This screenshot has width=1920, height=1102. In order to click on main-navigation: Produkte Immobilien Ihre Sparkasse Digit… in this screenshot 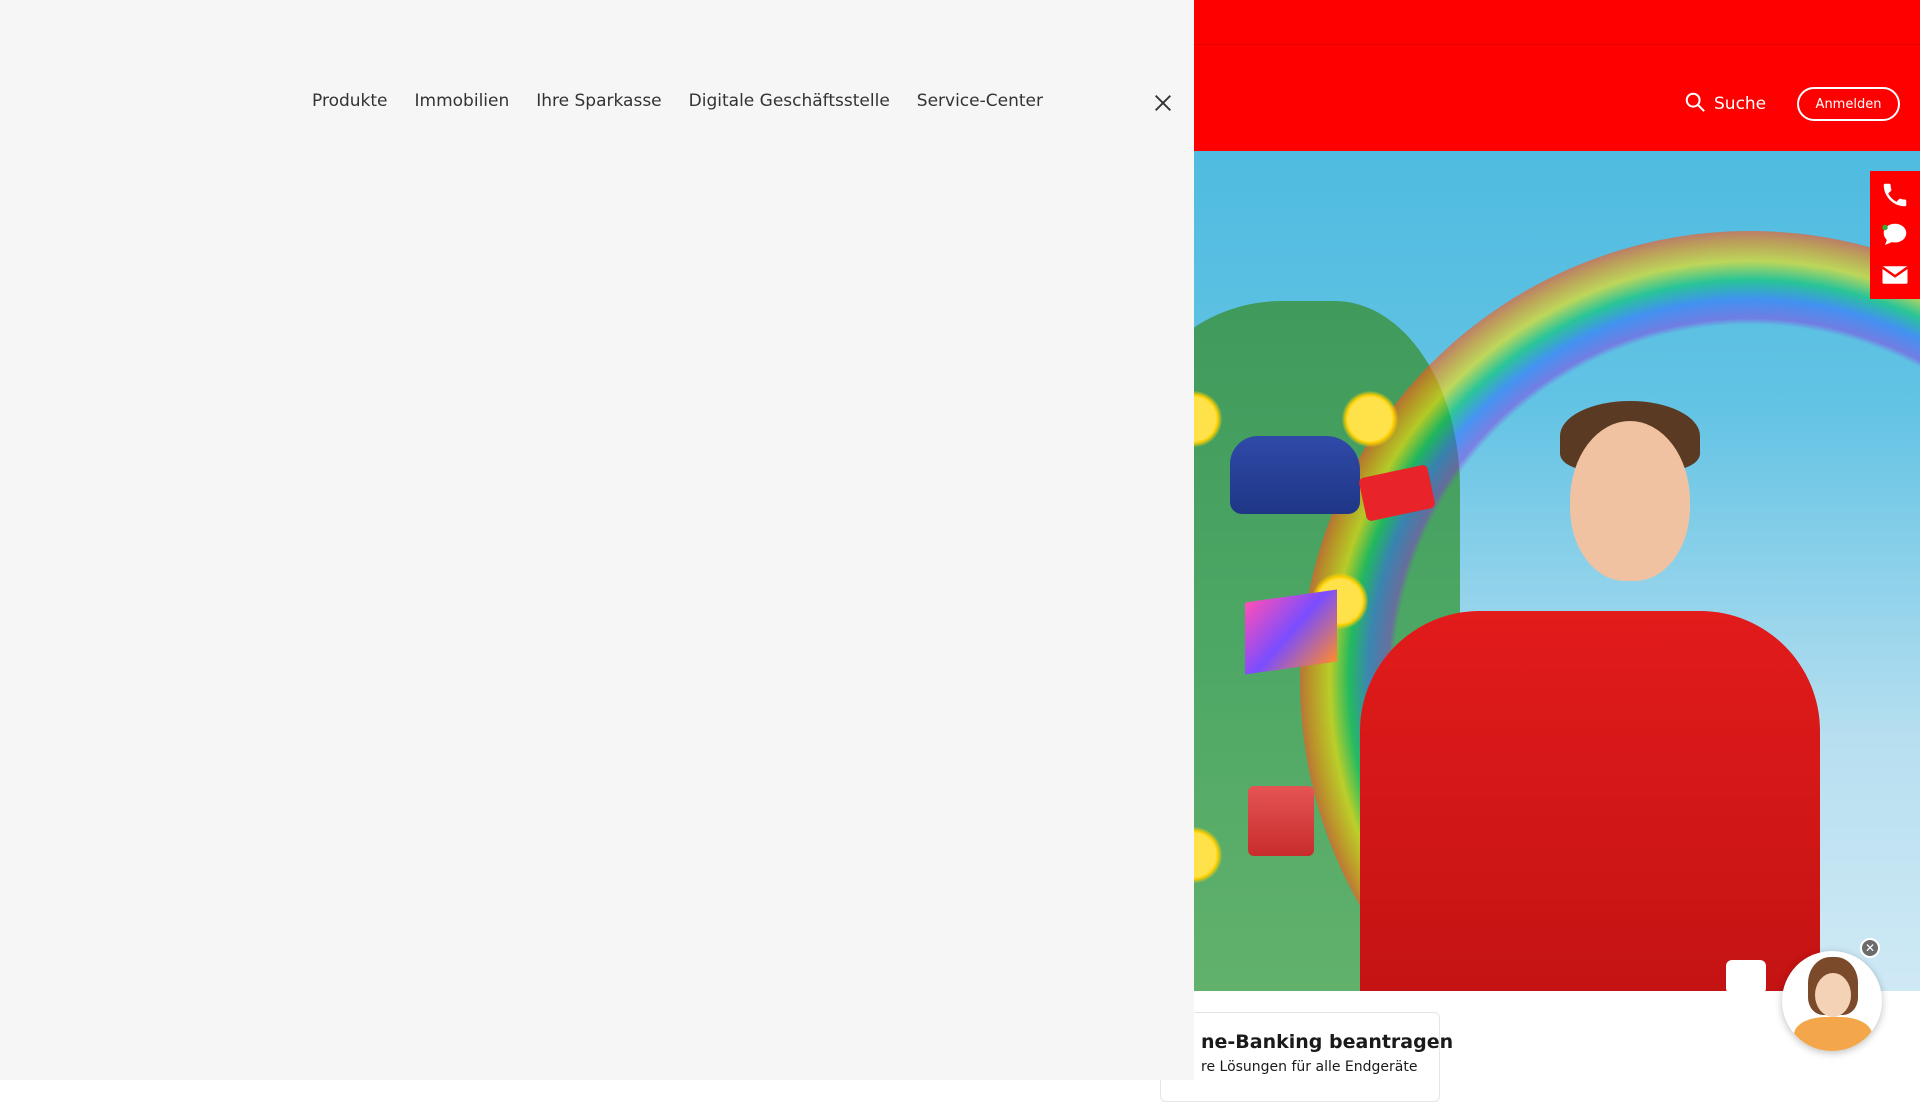, I will do `click(677, 101)`.